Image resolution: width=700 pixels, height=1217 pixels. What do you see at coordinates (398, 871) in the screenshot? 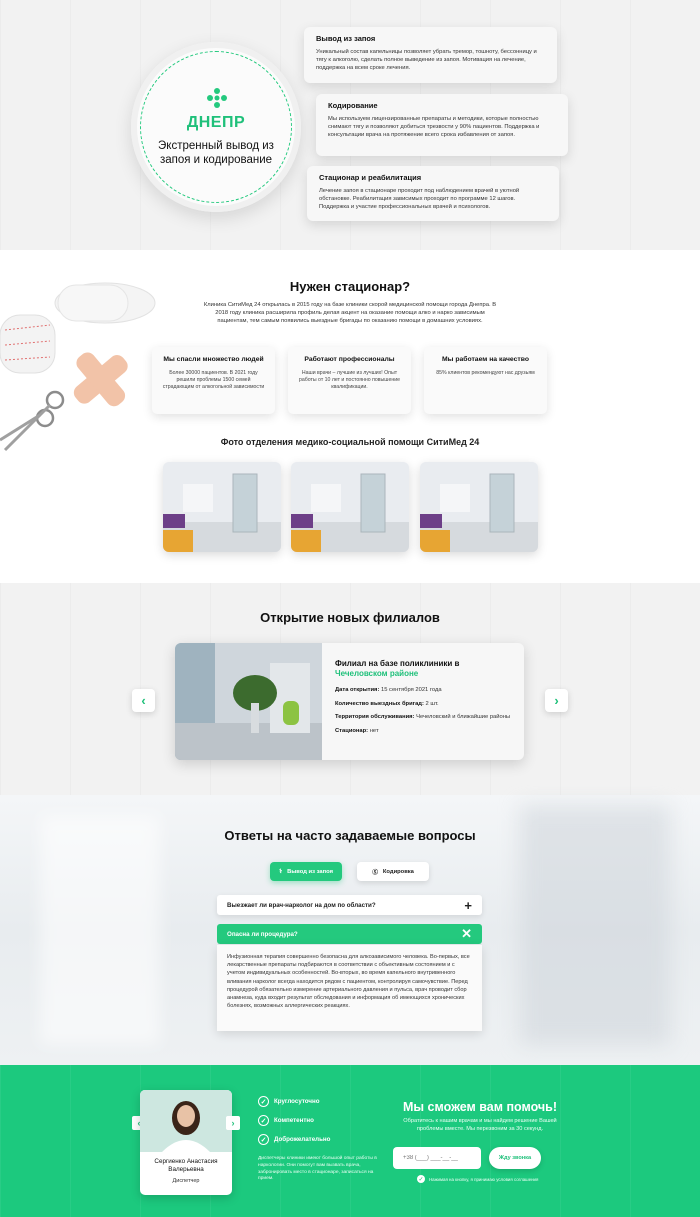
I see `tab-label: Кодировка` at bounding box center [398, 871].